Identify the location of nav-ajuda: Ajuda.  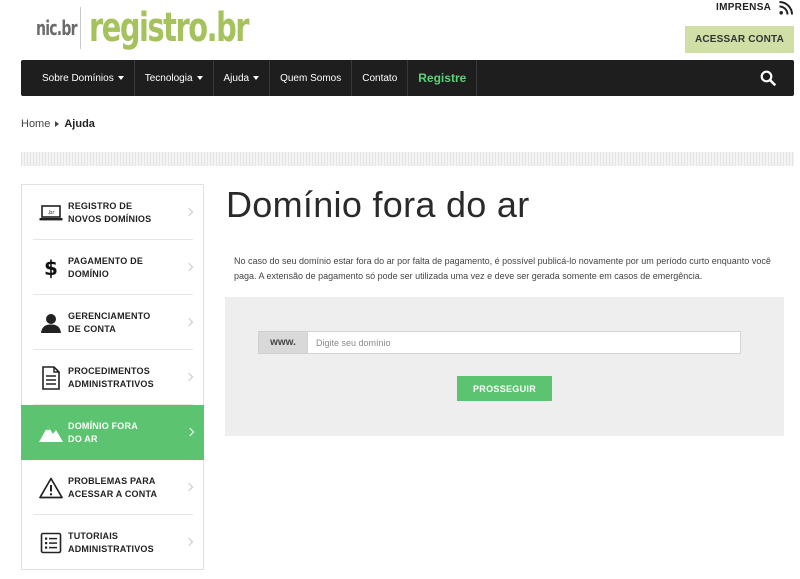
(242, 78).